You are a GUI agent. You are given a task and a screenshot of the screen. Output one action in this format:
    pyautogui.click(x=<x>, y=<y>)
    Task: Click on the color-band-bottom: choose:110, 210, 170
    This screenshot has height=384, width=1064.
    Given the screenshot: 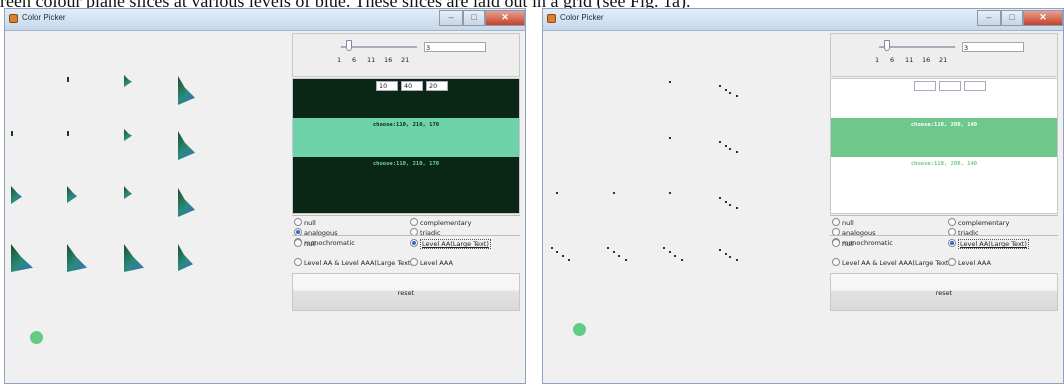 What is the action you would take?
    pyautogui.click(x=406, y=185)
    